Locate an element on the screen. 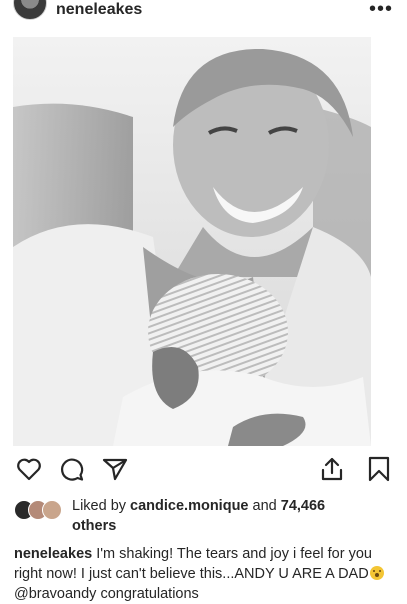  post-actions is located at coordinates (203, 471).